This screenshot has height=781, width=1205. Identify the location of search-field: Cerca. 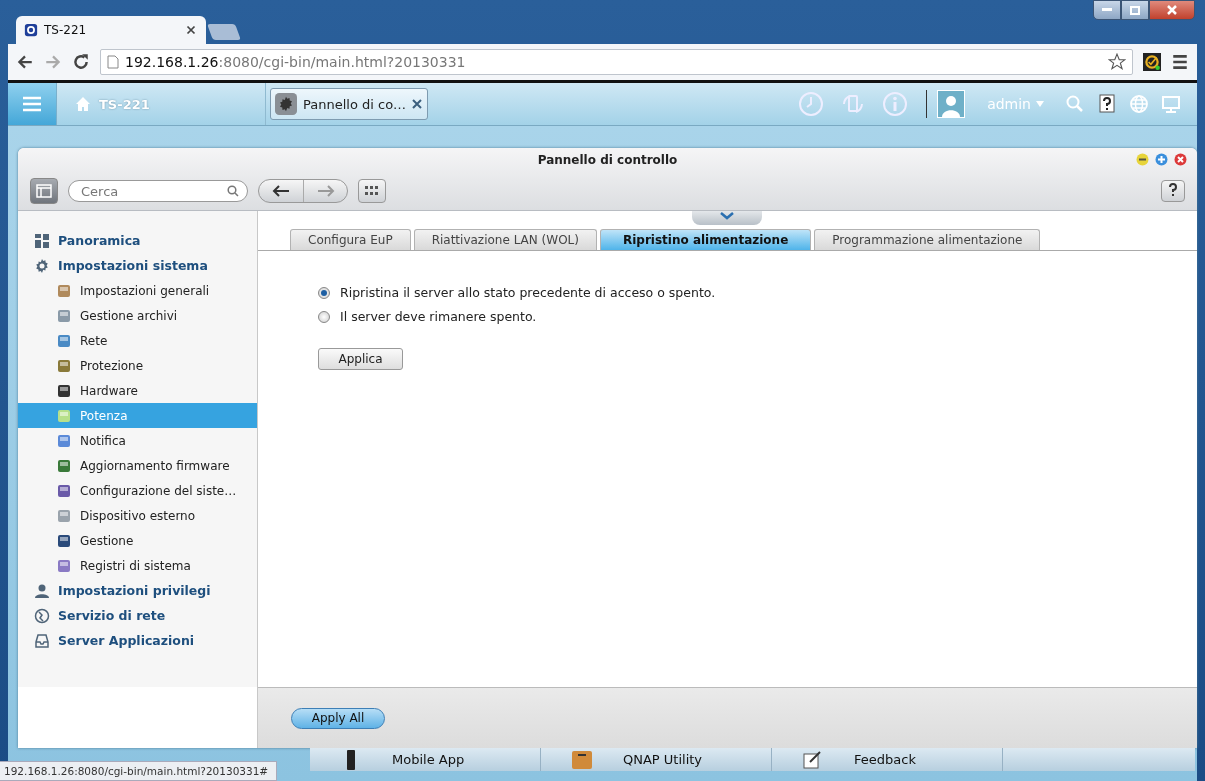
(158, 191).